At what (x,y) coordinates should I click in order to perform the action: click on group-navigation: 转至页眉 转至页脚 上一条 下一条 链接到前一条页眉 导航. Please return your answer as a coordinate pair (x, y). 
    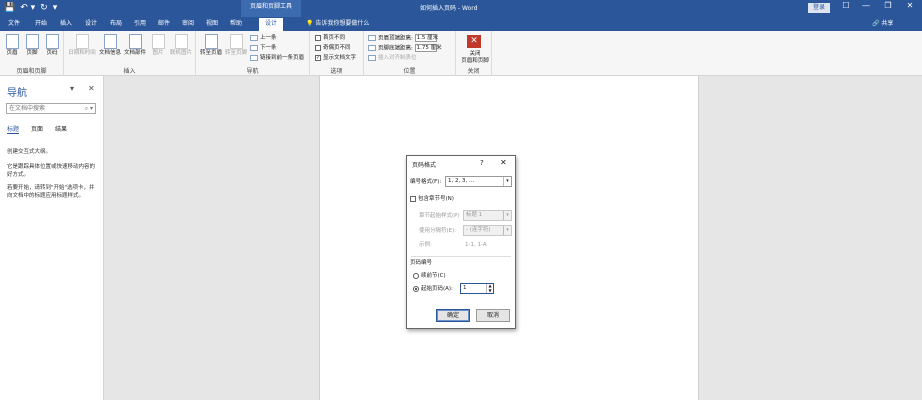
    Looking at the image, I should click on (253, 53).